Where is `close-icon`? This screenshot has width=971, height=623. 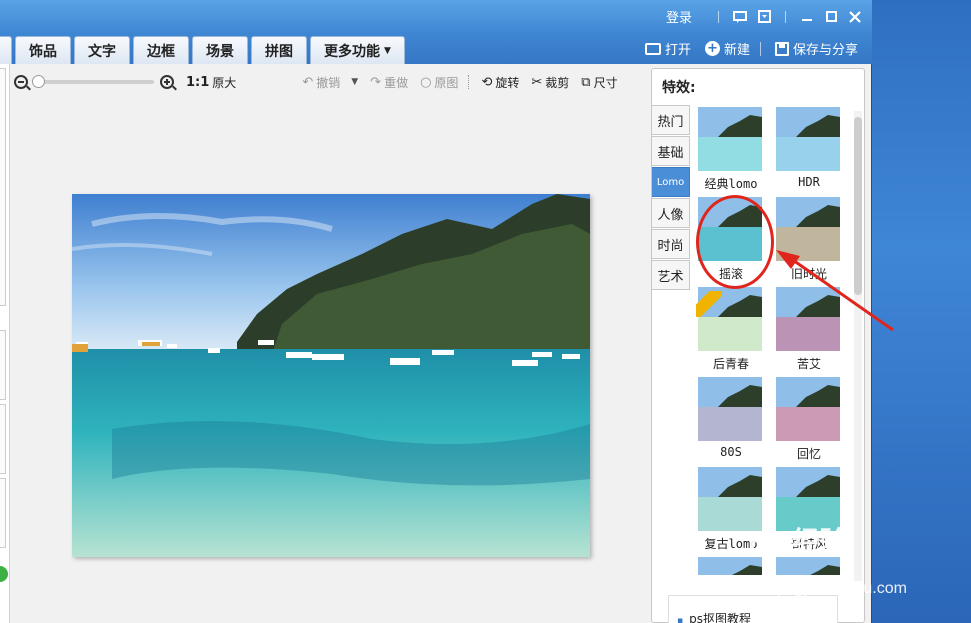 close-icon is located at coordinates (855, 17).